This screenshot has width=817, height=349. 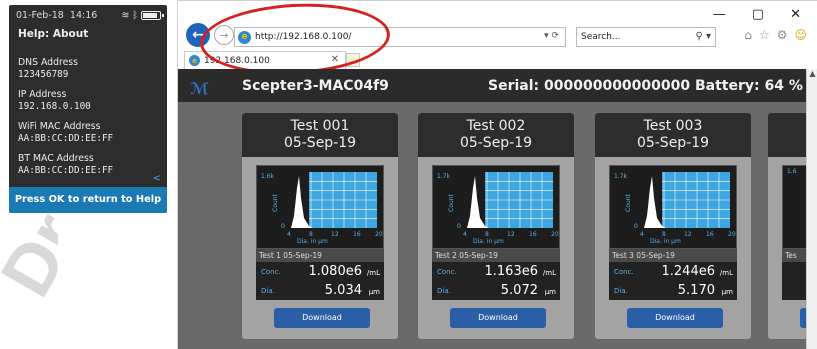 I want to click on dia-row: Dia. 5.170 µm, so click(x=673, y=290).